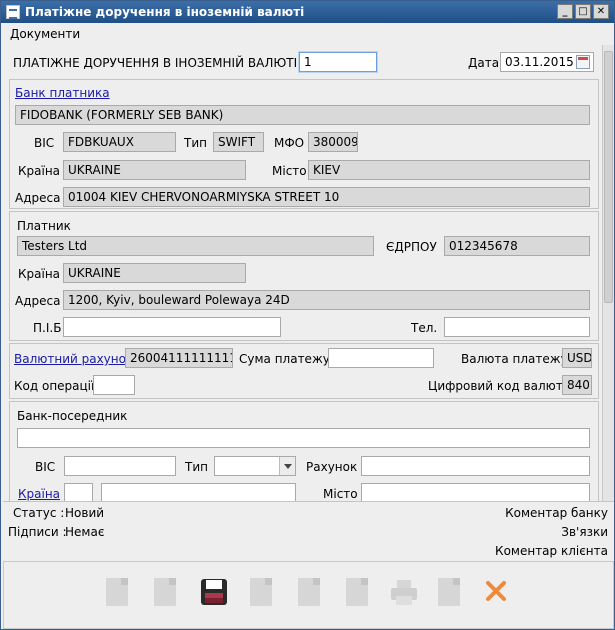 This screenshot has width=615, height=630. What do you see at coordinates (238, 142) in the screenshot?
I see `type-value: SWIFT` at bounding box center [238, 142].